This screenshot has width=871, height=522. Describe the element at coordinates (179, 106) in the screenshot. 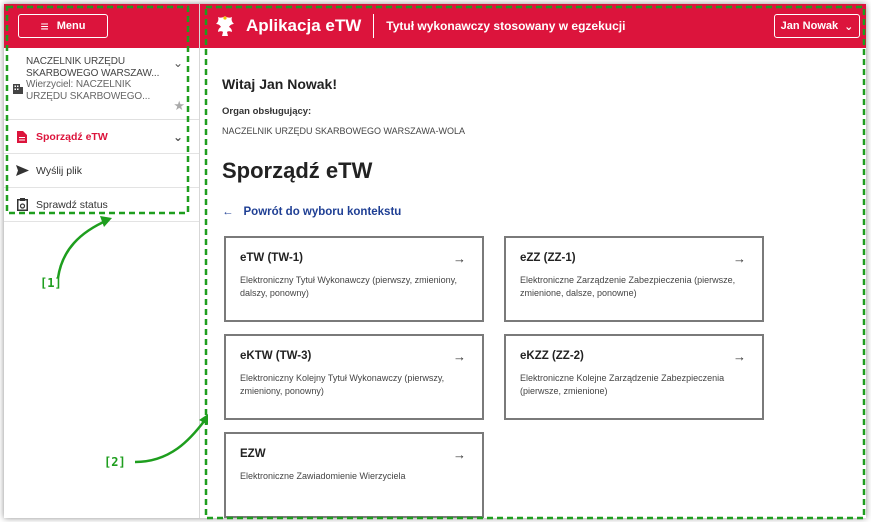

I see `star-icon: ★` at that location.